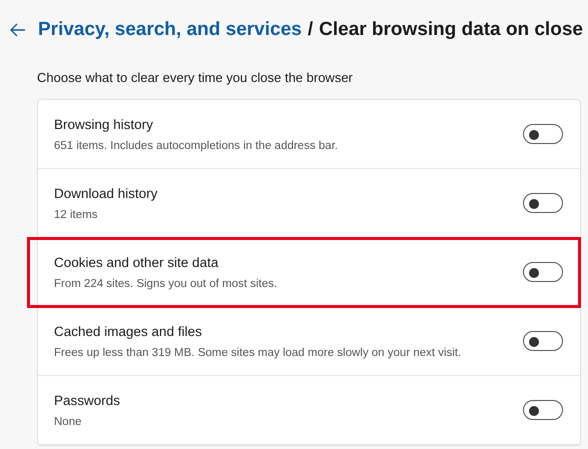 This screenshot has width=588, height=449. I want to click on setting-detail: None, so click(68, 422).